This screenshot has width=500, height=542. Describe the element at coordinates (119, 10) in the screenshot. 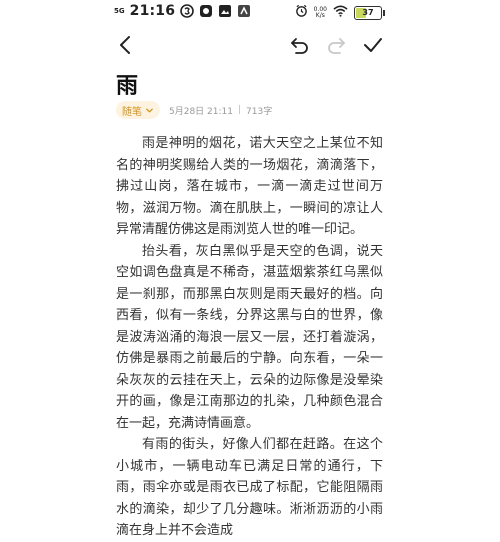

I see `signal-icon: 5G` at that location.